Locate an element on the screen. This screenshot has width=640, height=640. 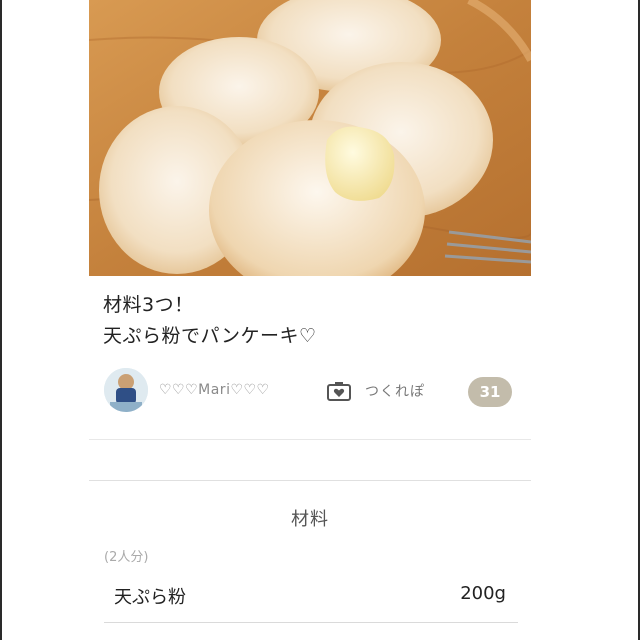
ingredient-divider is located at coordinates (311, 622).